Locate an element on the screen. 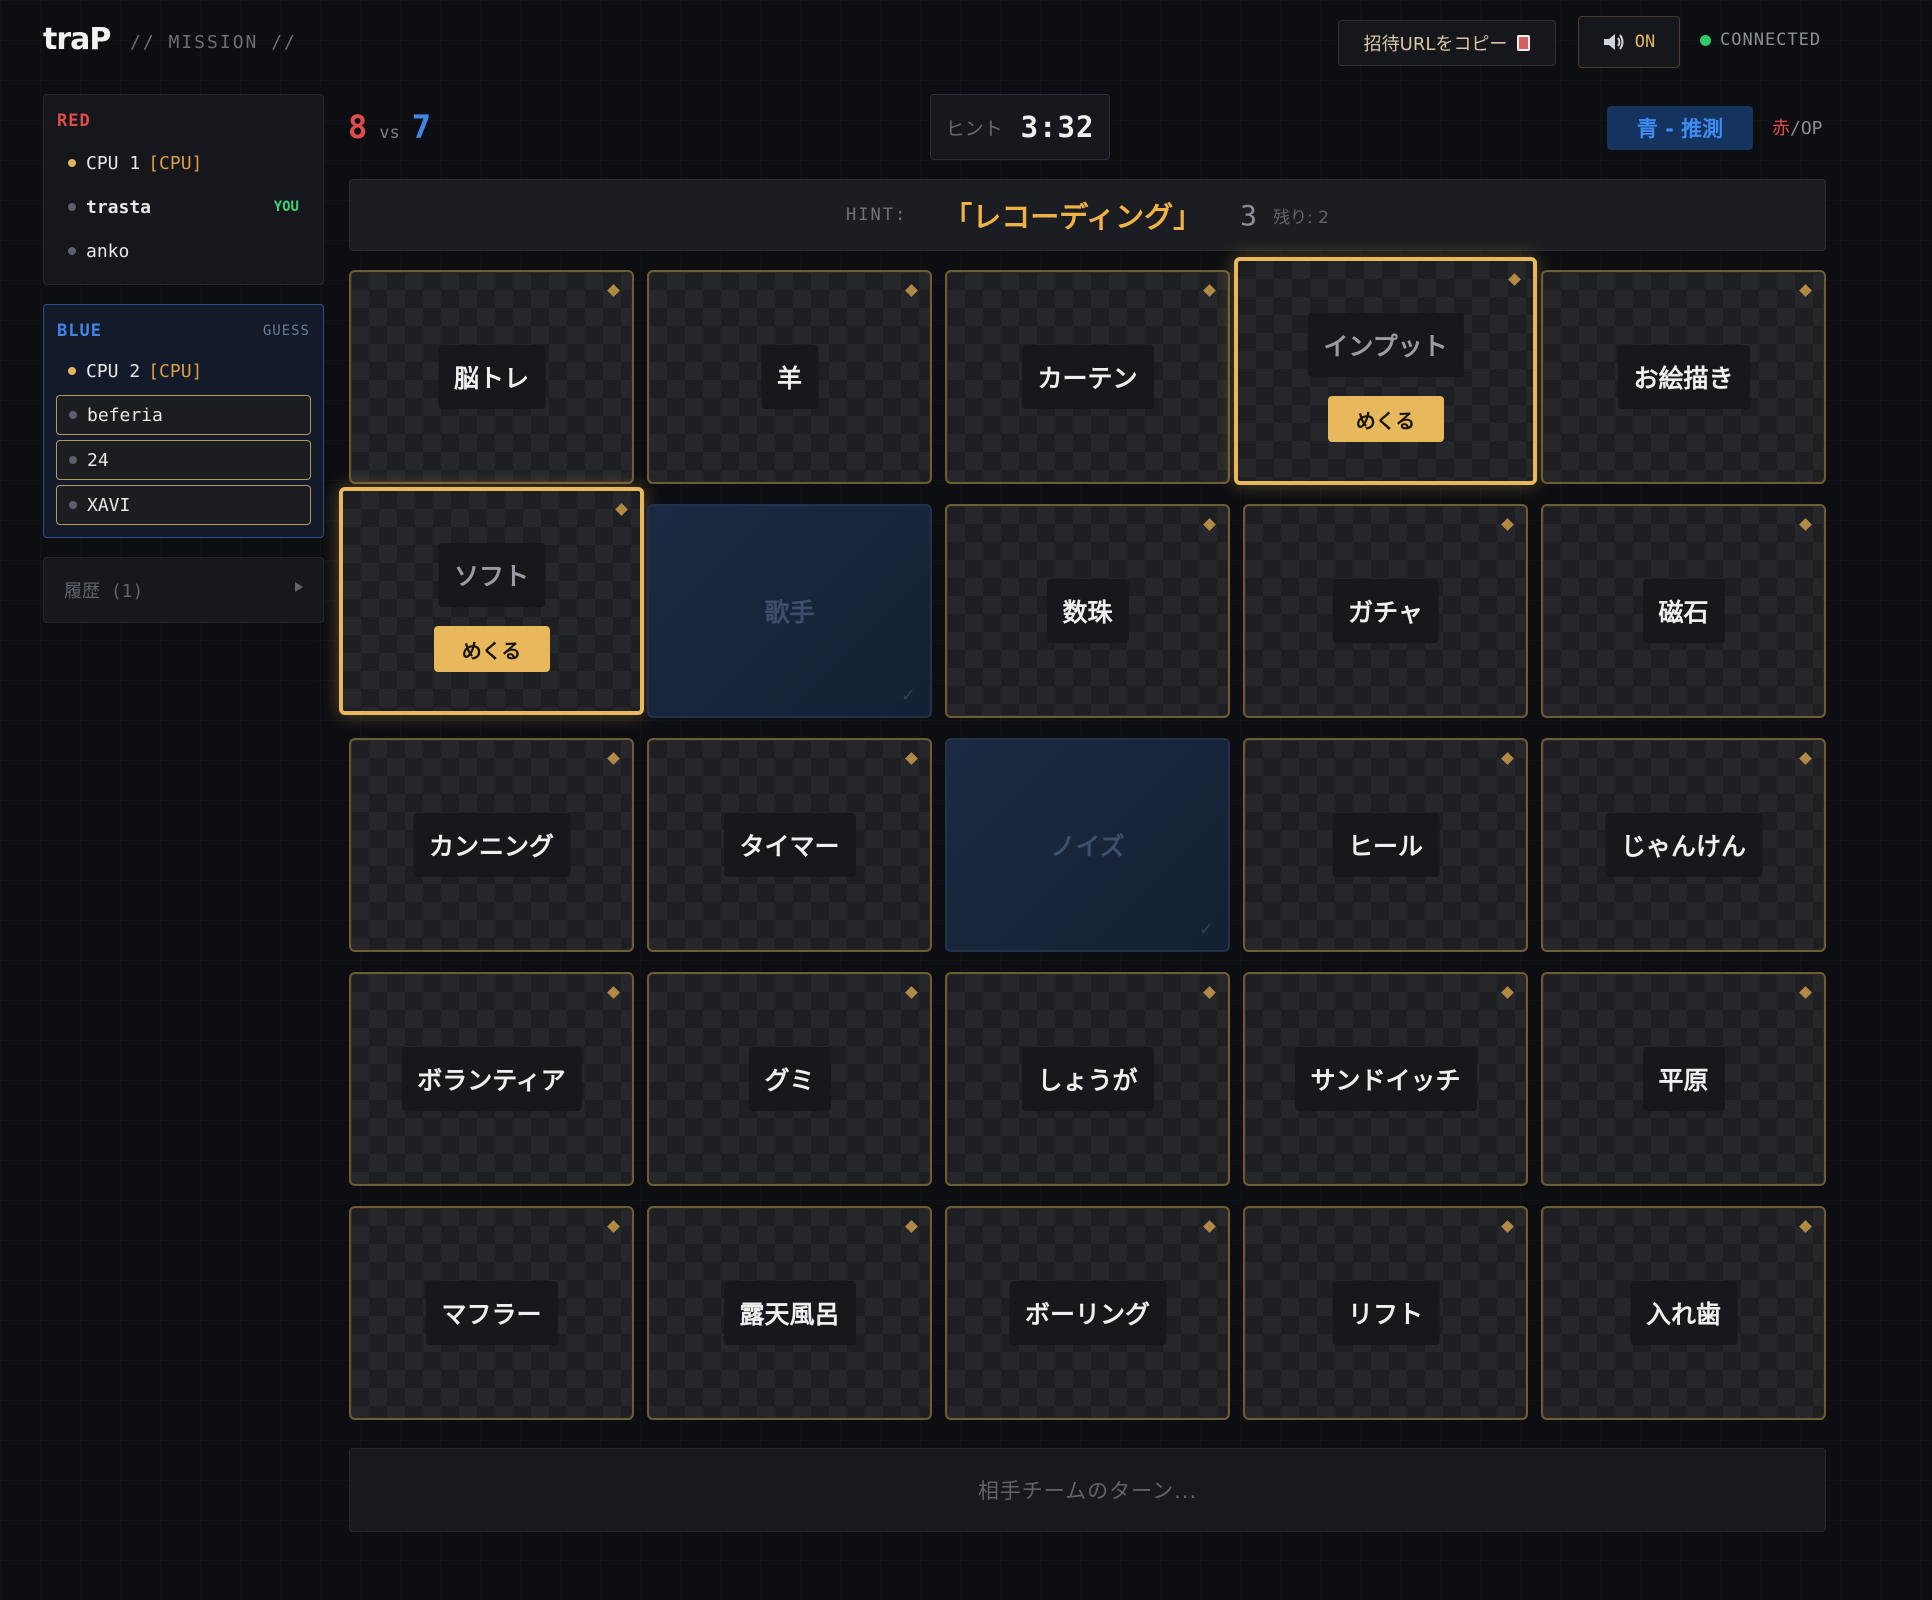  copy-invite-url-button: 招待URLをコピー is located at coordinates (1447, 43).